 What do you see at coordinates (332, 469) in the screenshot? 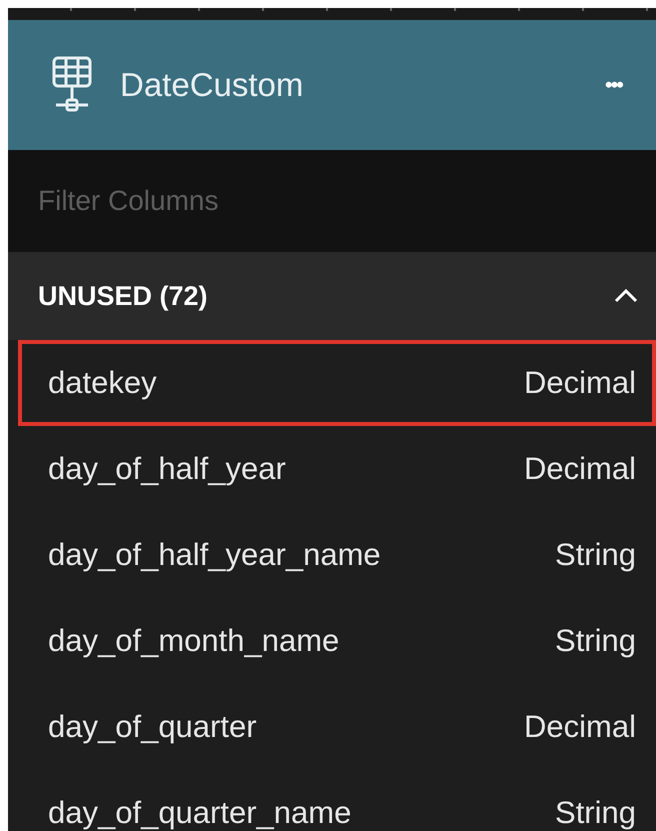
I see `column-row: day_of_half_year Decimal` at bounding box center [332, 469].